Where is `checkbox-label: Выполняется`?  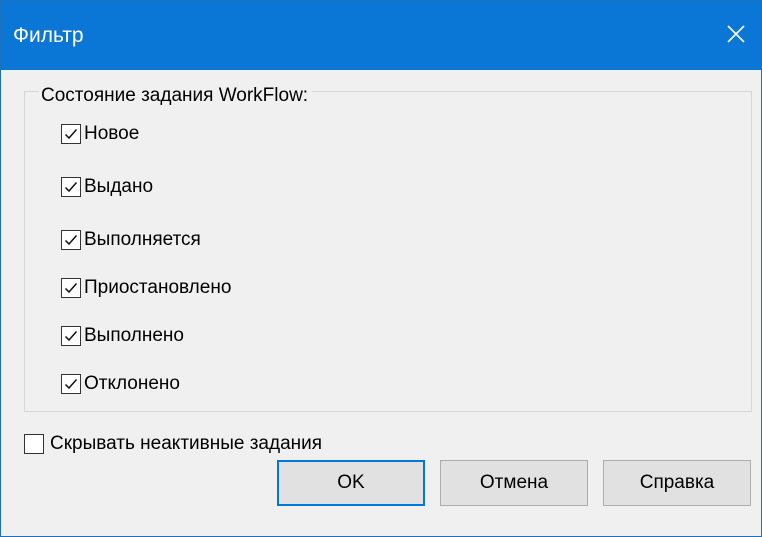 checkbox-label: Выполняется is located at coordinates (142, 239).